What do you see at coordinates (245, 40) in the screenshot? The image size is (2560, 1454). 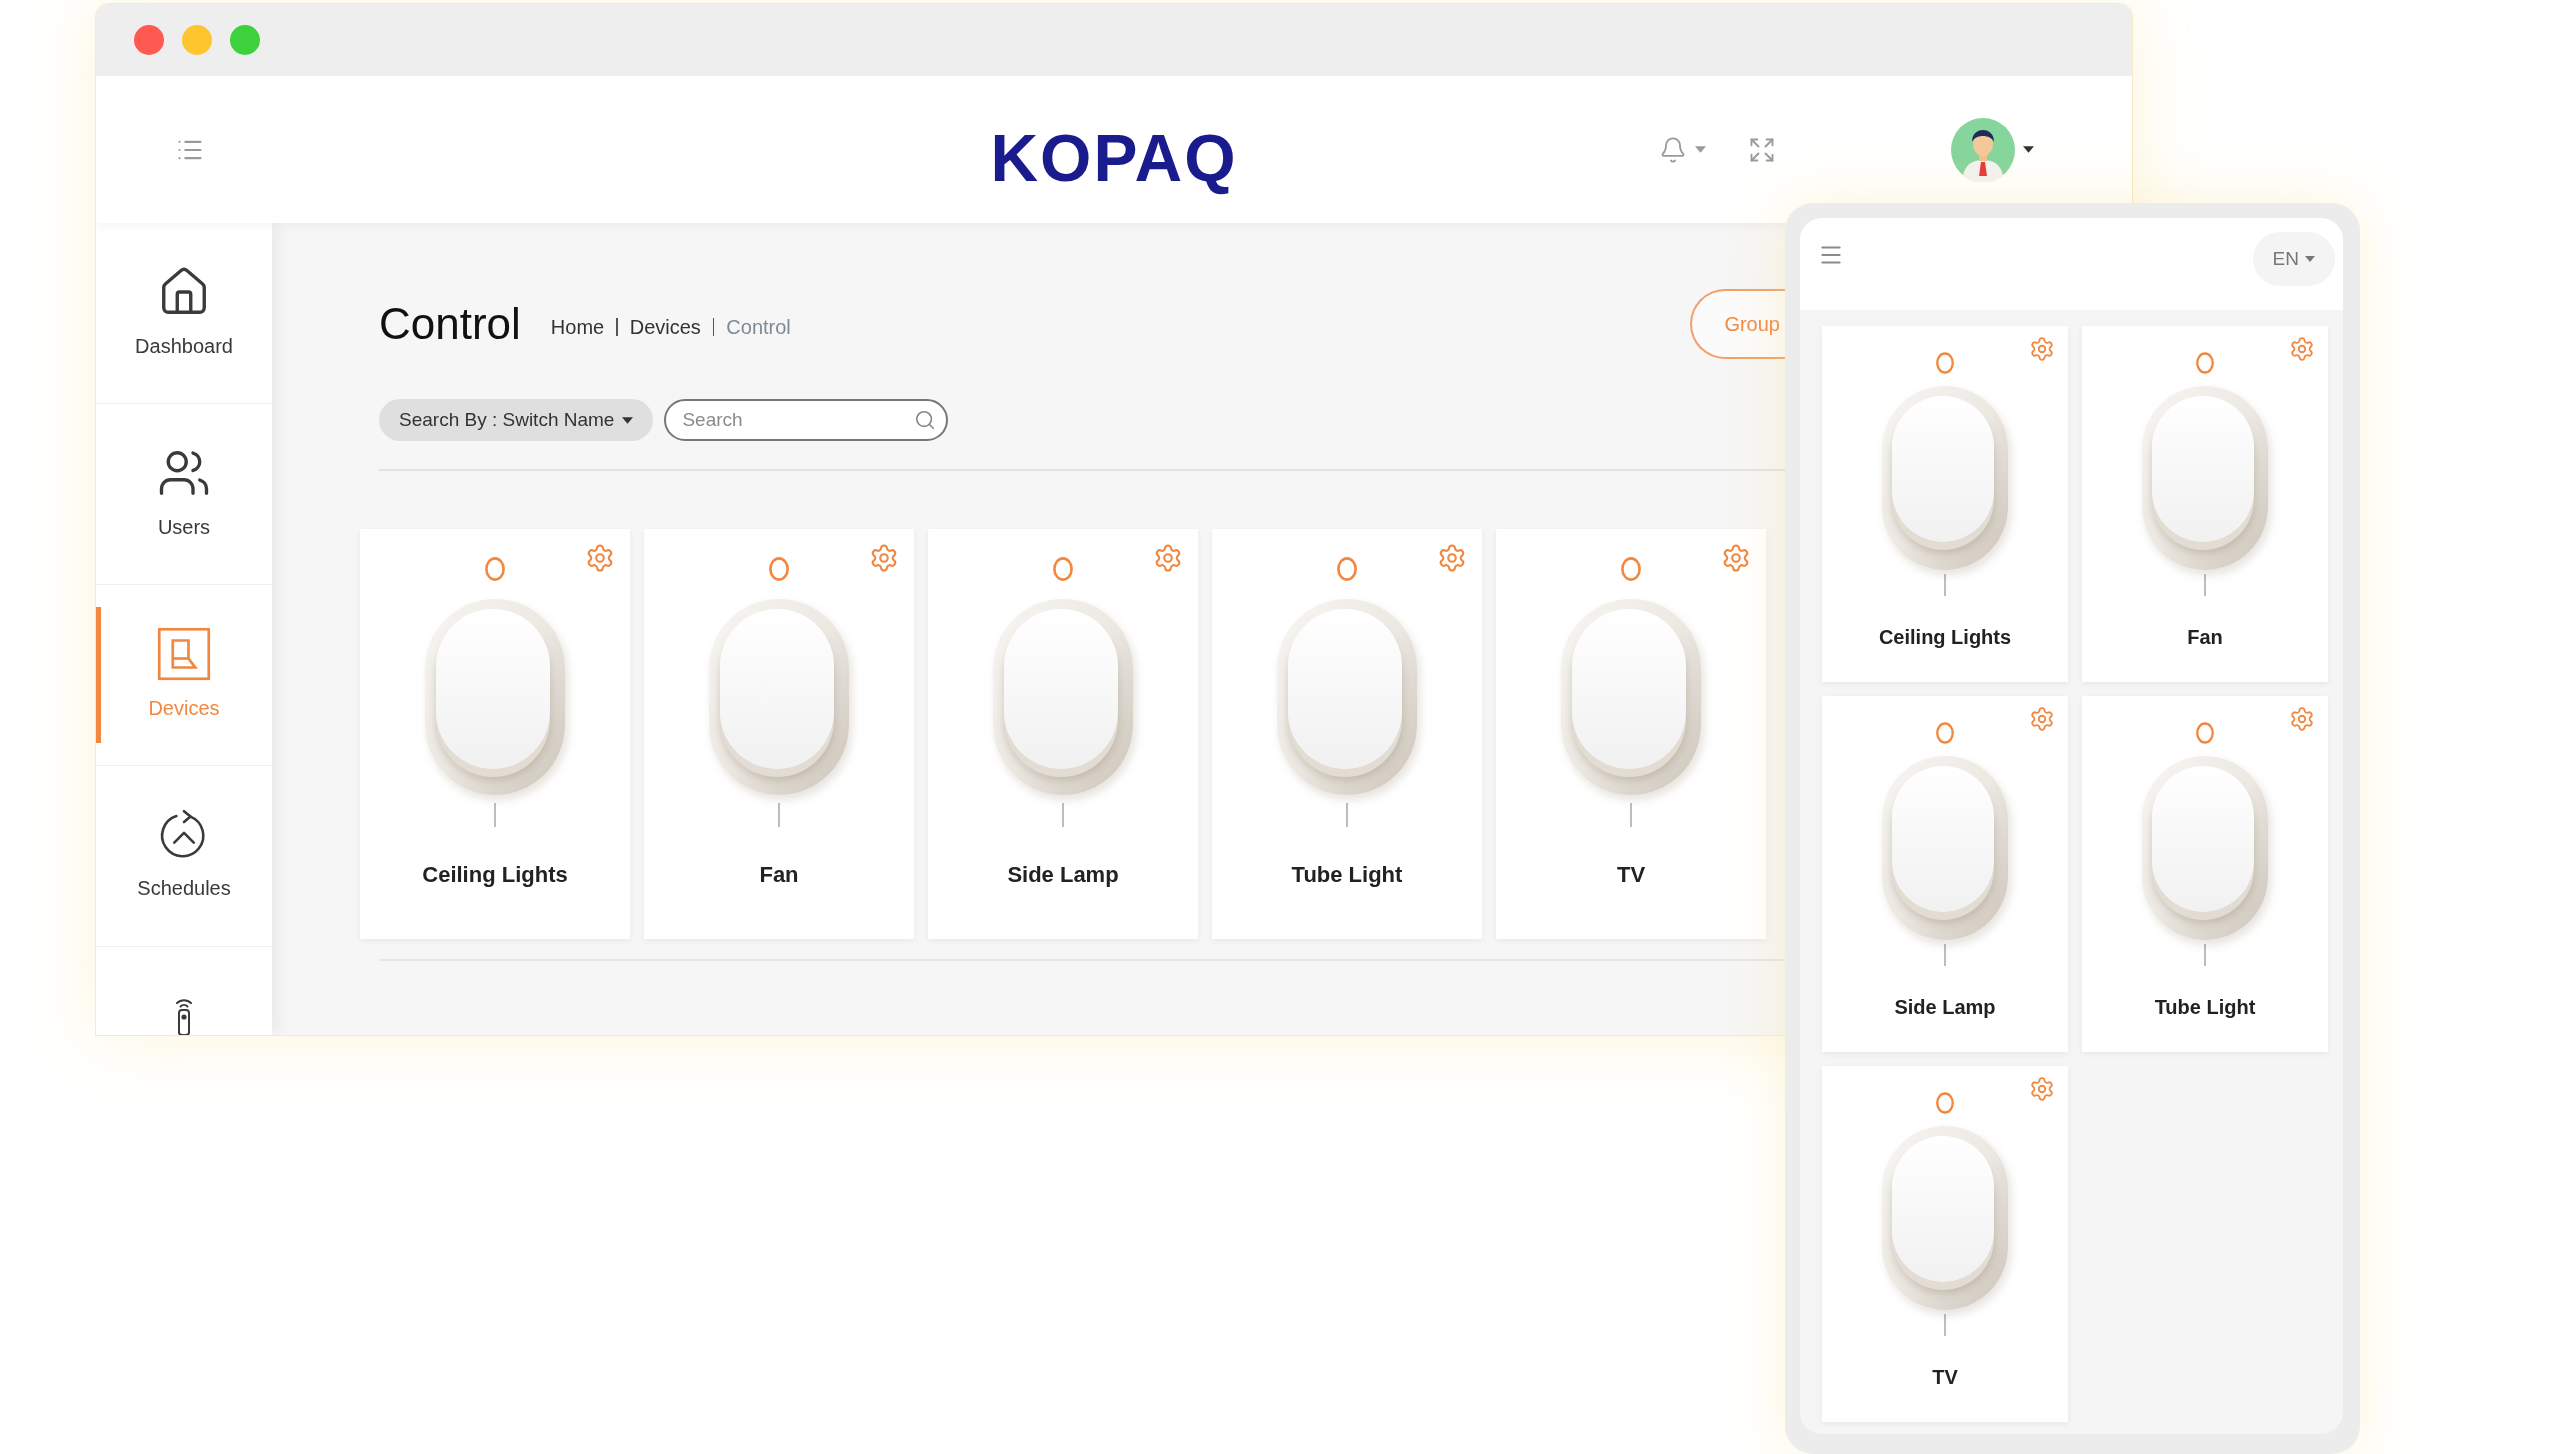 I see `zoom-button` at bounding box center [245, 40].